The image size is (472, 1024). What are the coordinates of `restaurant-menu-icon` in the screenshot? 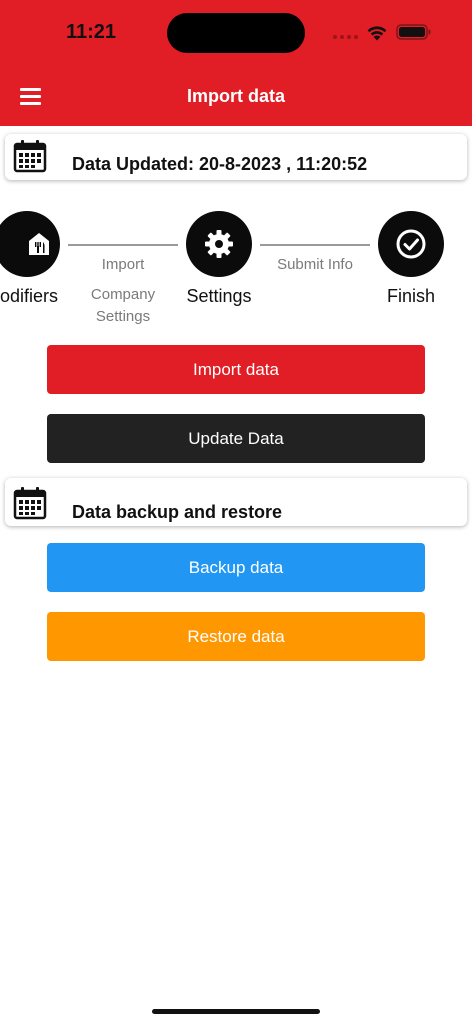 It's located at (39, 244).